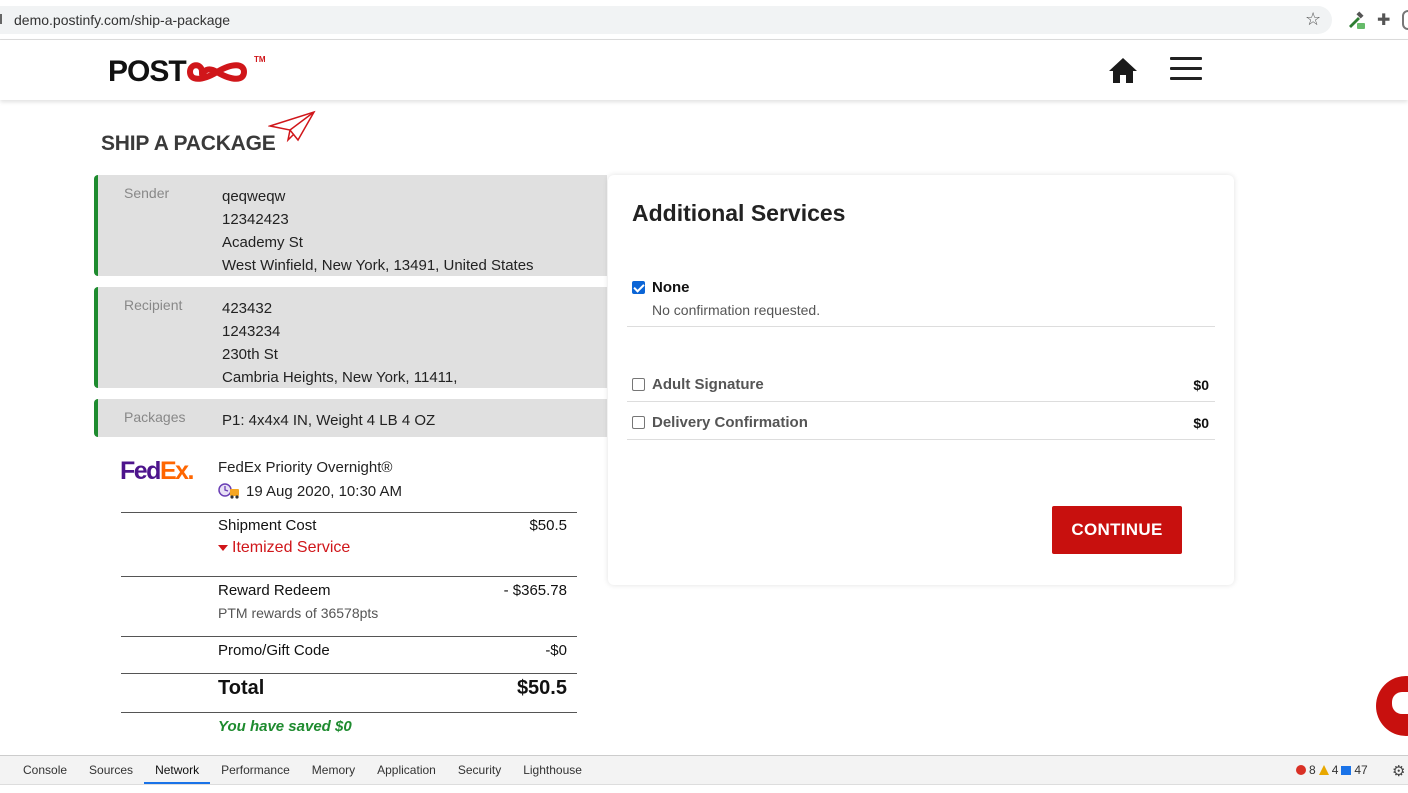 The width and height of the screenshot is (1408, 793). What do you see at coordinates (147, 71) in the screenshot?
I see `logo-text: POST` at bounding box center [147, 71].